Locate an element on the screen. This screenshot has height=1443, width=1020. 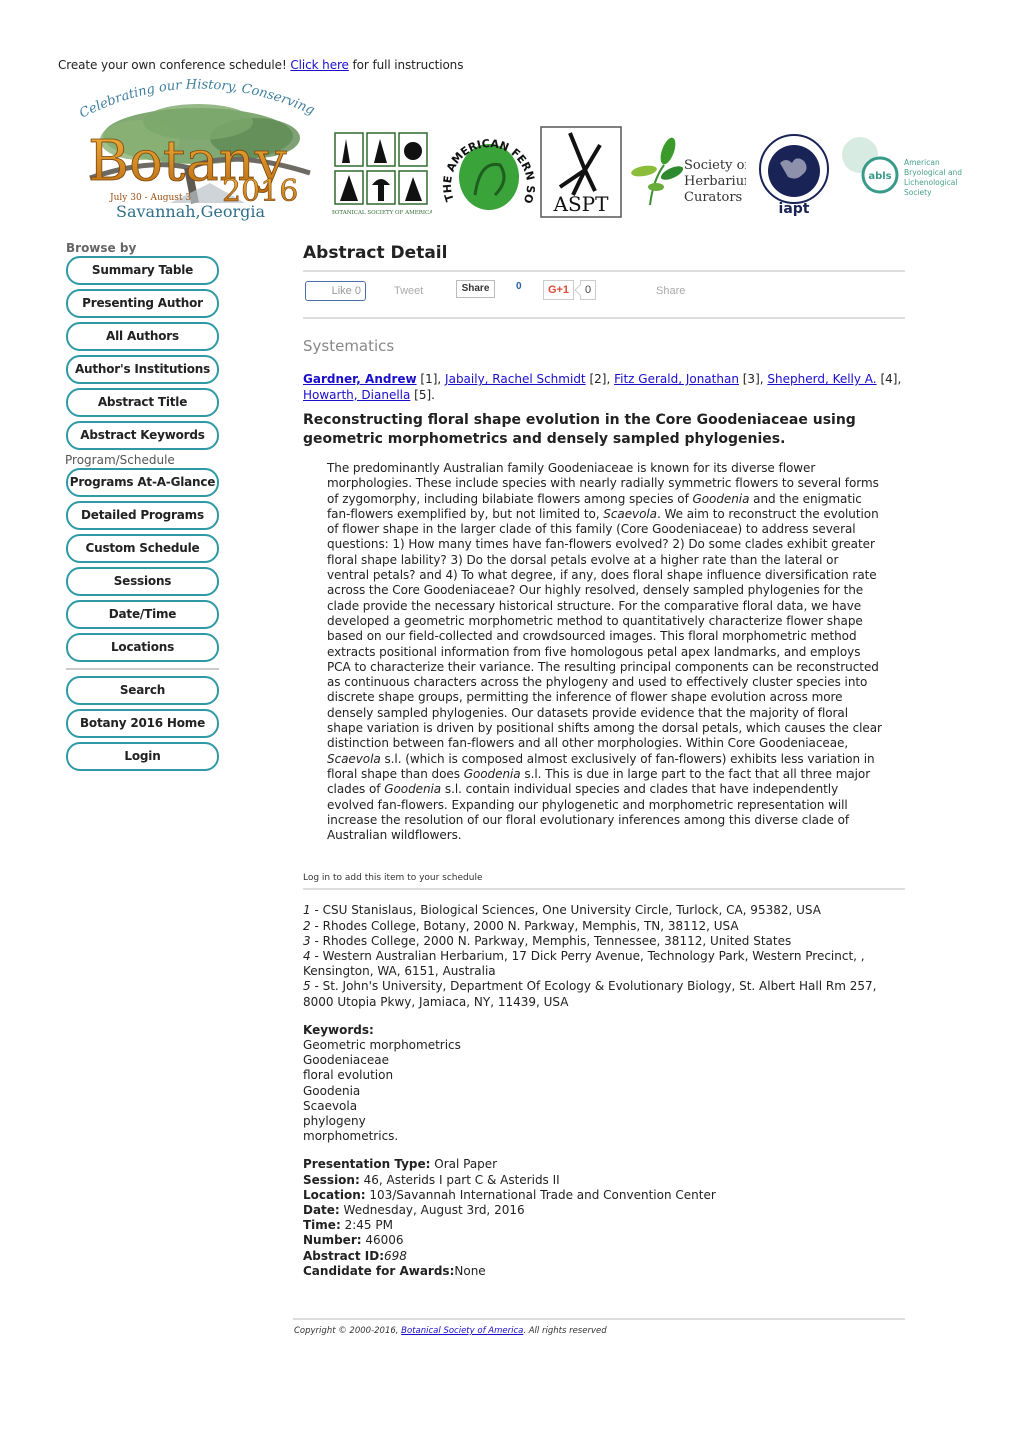
footer-divider is located at coordinates (599, 1319).